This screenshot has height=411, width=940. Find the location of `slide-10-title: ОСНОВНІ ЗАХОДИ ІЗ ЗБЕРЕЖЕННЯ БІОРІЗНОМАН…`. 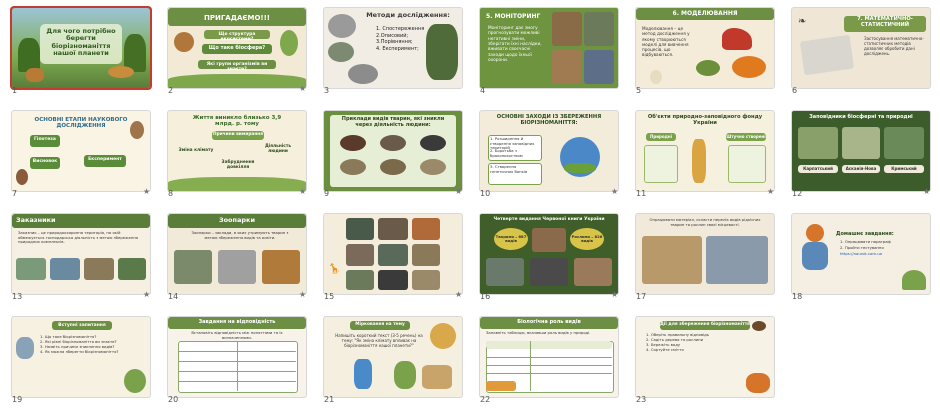

slide-10-title: ОСНОВНІ ЗАХОДИ ІЗ ЗБЕРЕЖЕННЯ БІОРІЗНОМАН… is located at coordinates (549, 120).